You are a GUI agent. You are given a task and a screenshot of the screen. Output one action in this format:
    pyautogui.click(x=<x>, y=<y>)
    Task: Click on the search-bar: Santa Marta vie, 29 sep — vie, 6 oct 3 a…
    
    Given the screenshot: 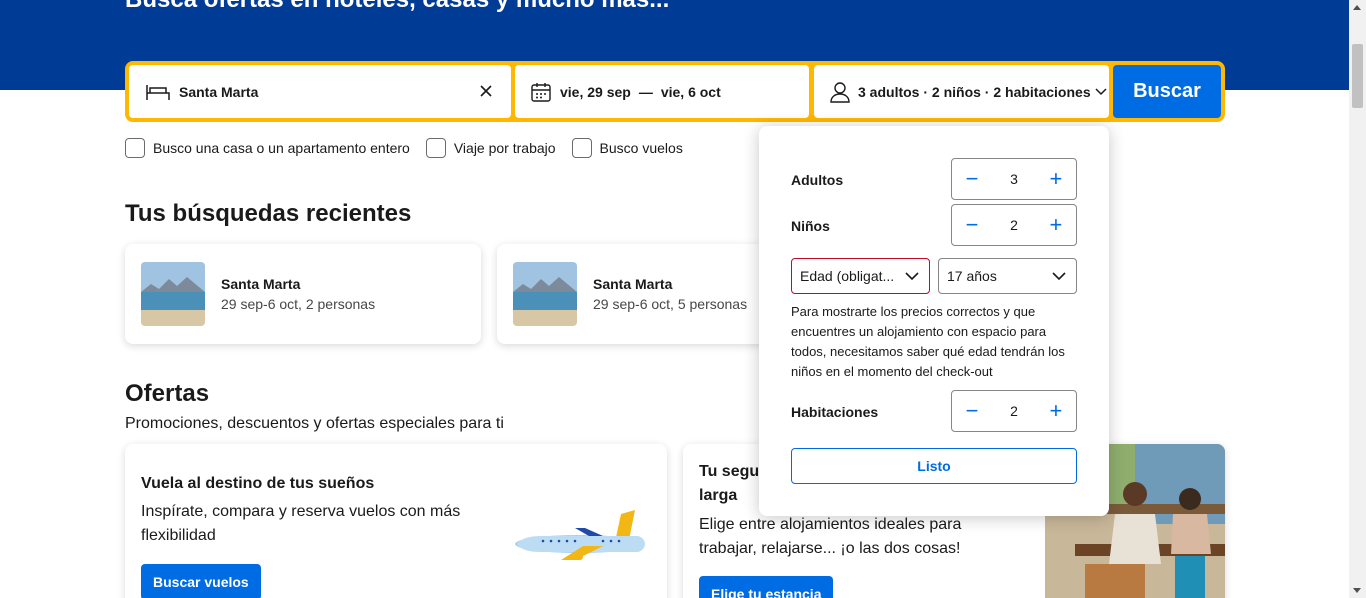 What is the action you would take?
    pyautogui.click(x=675, y=91)
    